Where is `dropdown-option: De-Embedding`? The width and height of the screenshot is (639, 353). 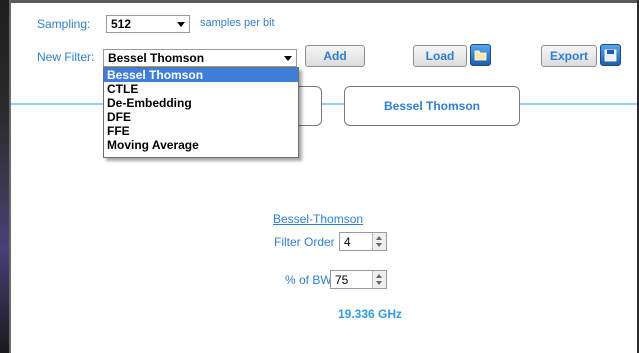 dropdown-option: De-Embedding is located at coordinates (201, 103).